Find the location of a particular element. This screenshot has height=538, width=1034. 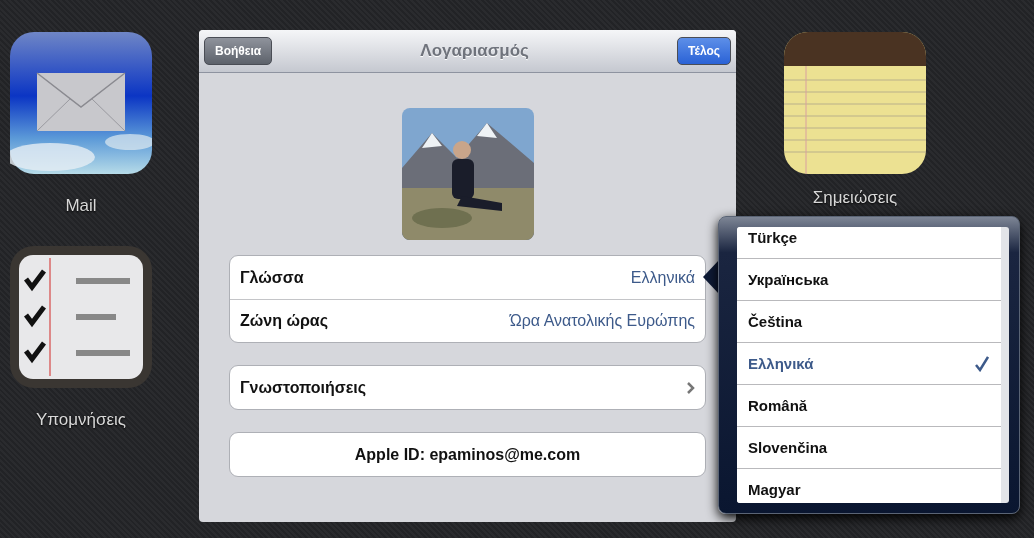

language-item: Čeština is located at coordinates (869, 322).